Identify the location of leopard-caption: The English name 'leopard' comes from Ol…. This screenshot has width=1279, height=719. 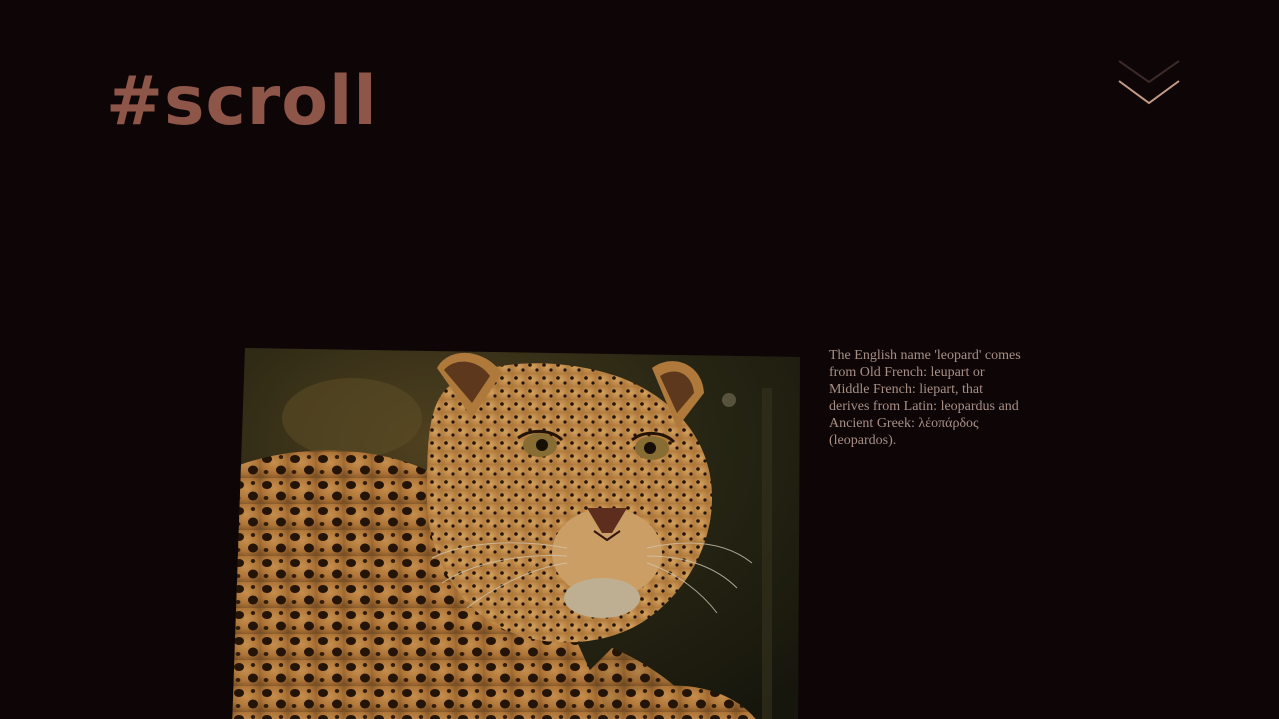
(925, 398).